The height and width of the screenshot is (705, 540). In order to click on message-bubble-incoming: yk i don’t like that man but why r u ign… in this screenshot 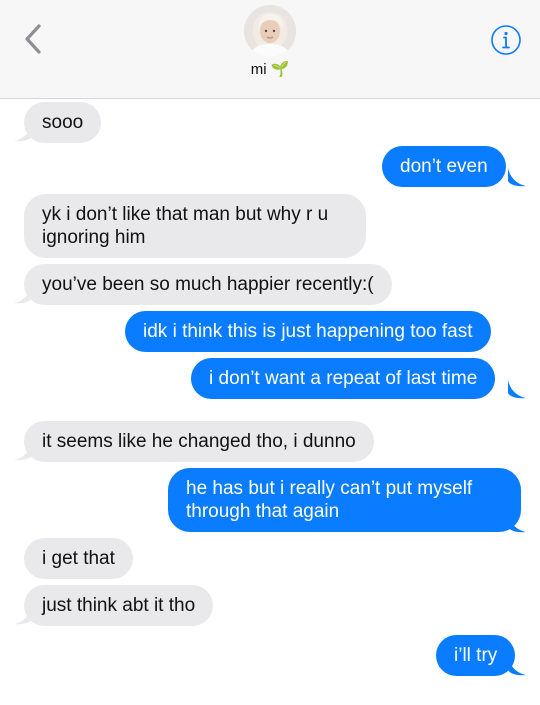, I will do `click(195, 226)`.